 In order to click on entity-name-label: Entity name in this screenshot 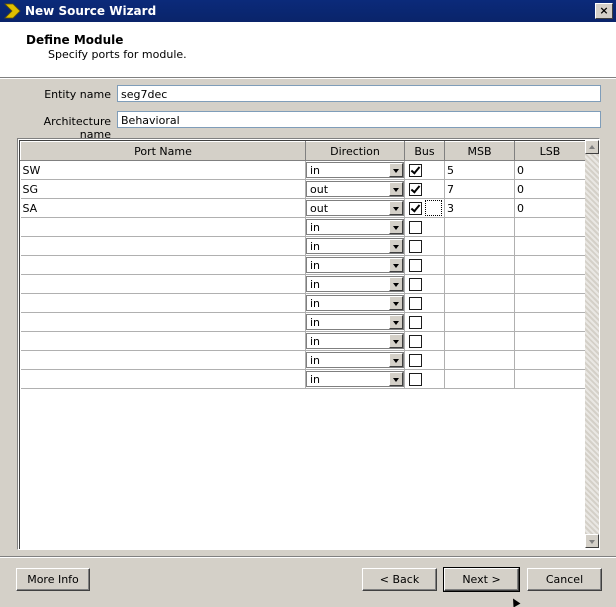, I will do `click(77, 94)`.